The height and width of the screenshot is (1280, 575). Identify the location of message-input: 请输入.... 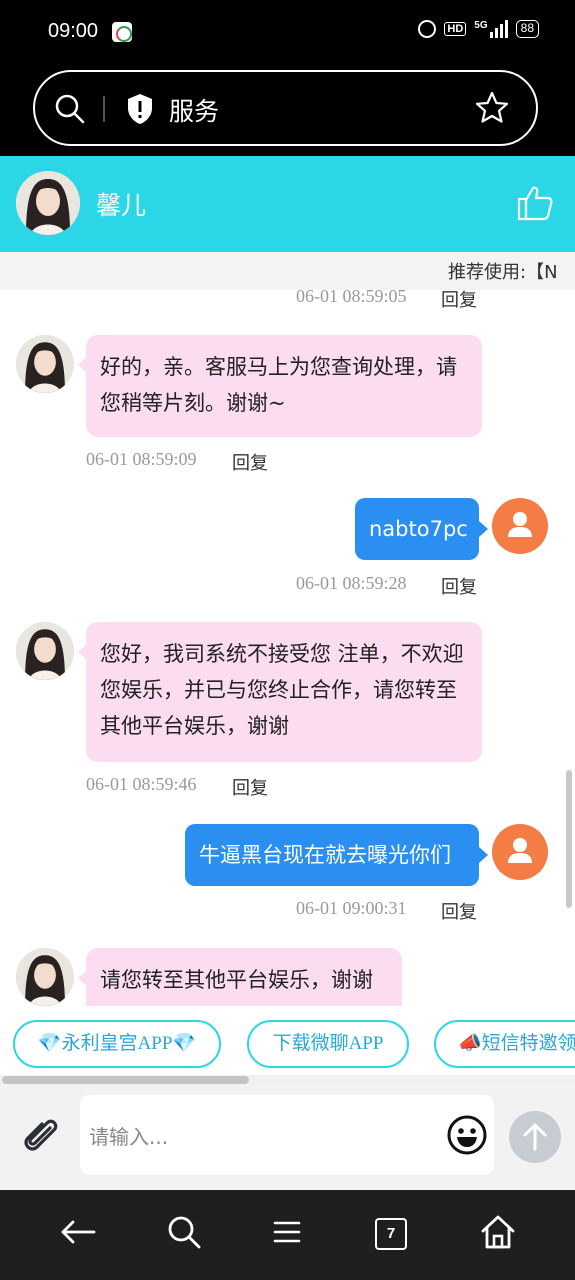
(287, 1135).